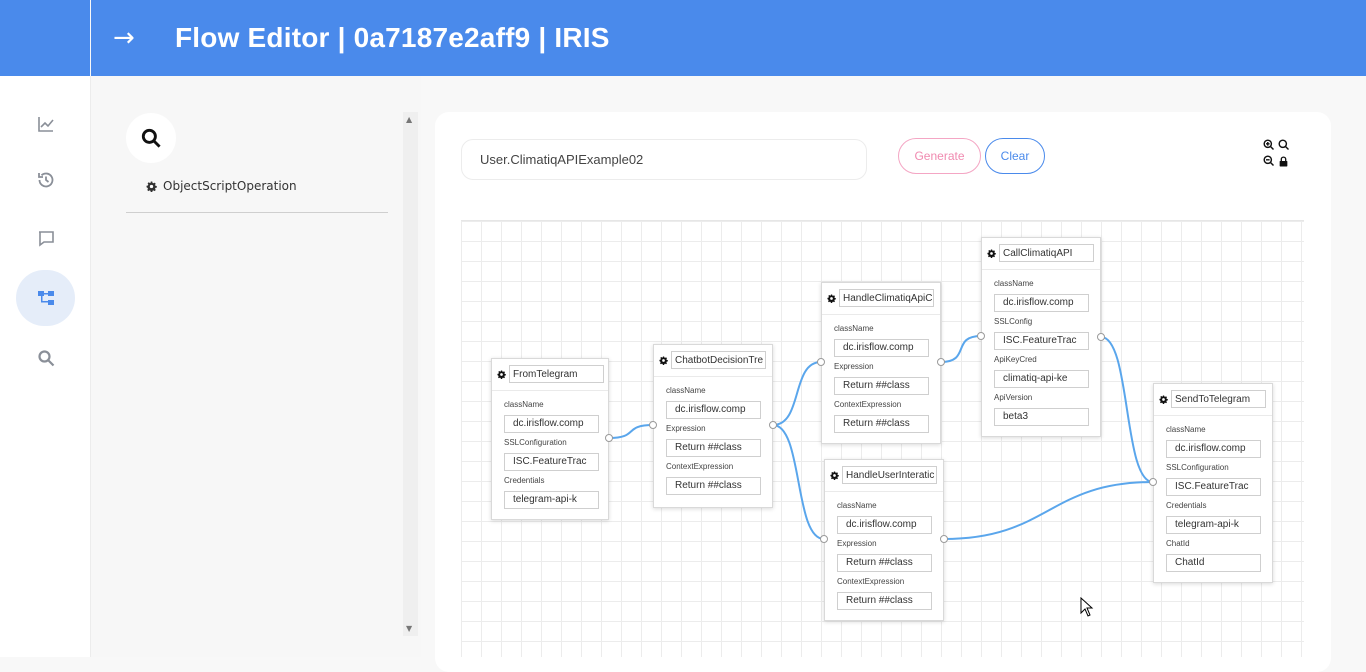 The height and width of the screenshot is (672, 1366). I want to click on palette-item-label: ObjectScriptOperation, so click(230, 186).